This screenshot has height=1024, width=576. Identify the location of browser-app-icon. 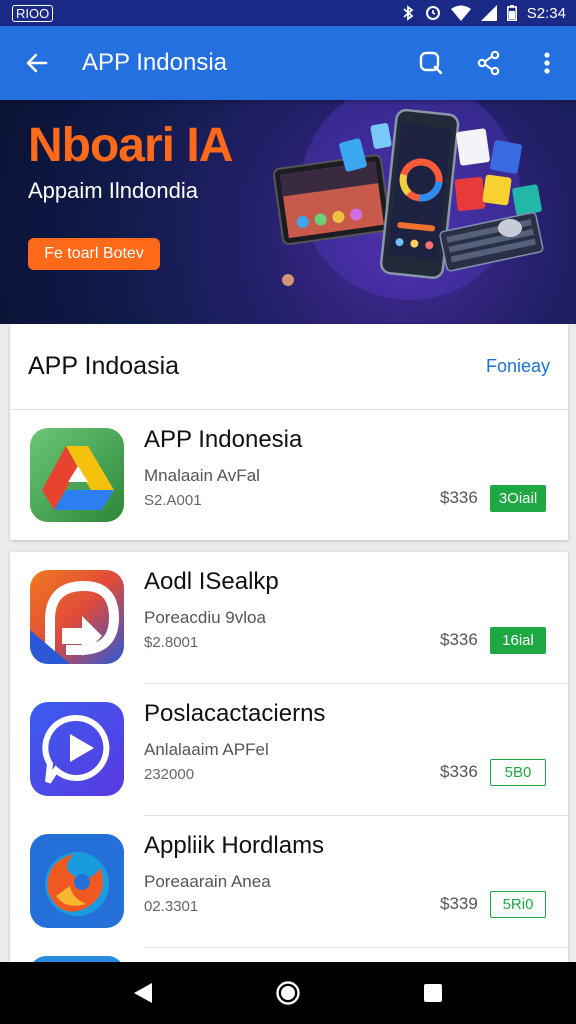
(77, 881).